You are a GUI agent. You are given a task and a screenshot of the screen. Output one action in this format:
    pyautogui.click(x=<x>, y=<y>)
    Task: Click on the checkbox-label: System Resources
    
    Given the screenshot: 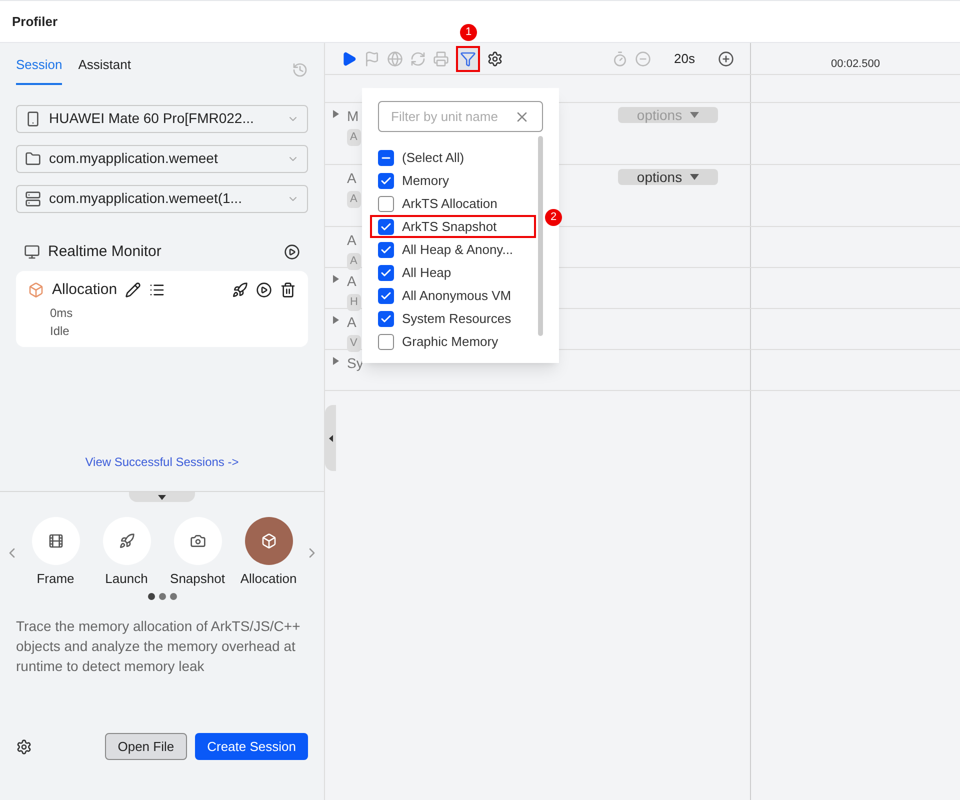 What is the action you would take?
    pyautogui.click(x=457, y=318)
    